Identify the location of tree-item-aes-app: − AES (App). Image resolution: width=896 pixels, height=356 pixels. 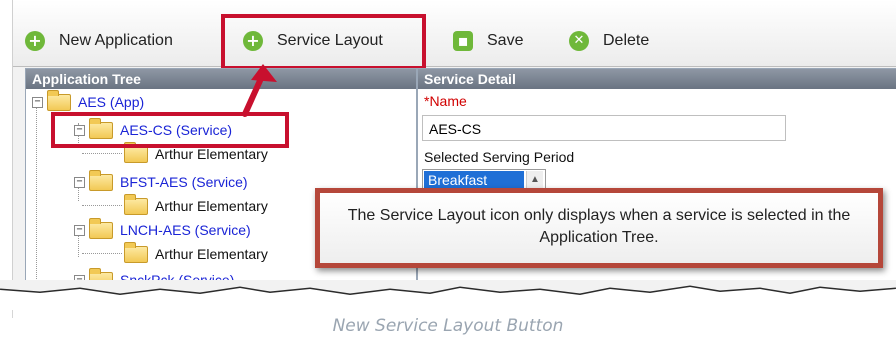
(88, 101).